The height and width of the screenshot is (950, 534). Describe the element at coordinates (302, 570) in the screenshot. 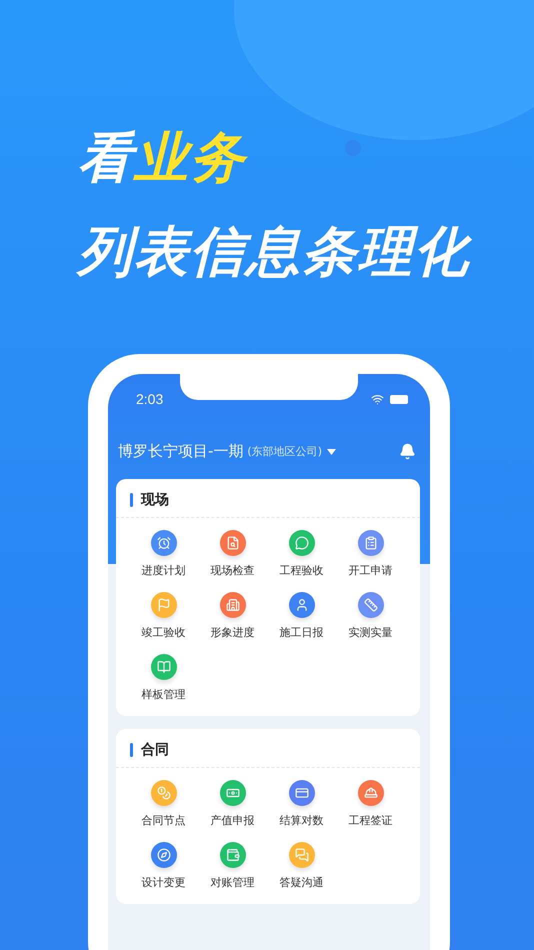

I see `menu-label: 工程验收` at that location.